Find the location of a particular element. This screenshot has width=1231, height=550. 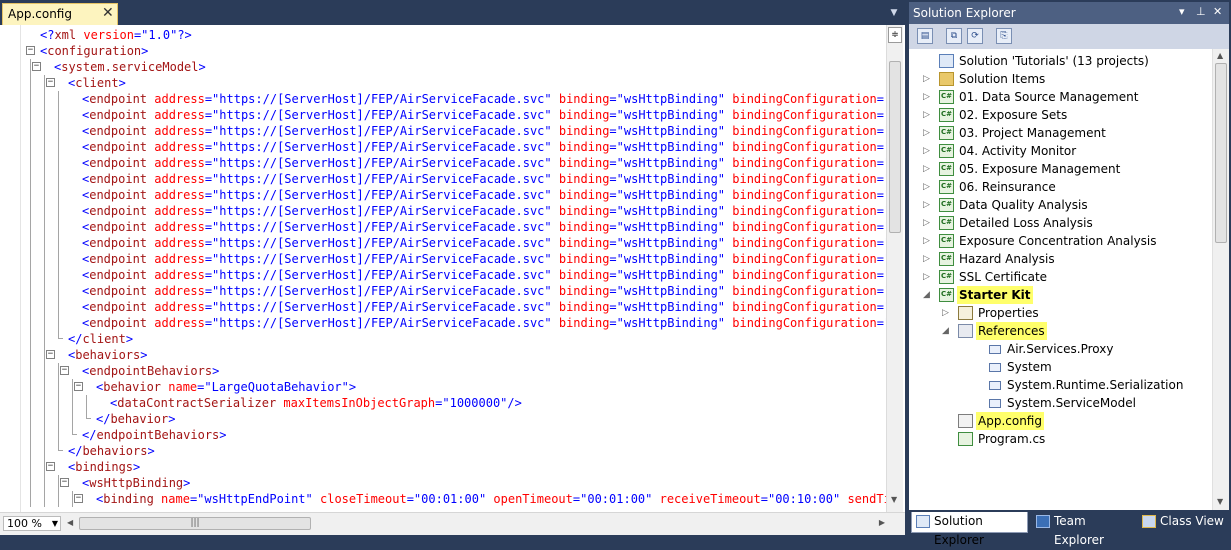

tree-node-label: 03. Project Management is located at coordinates (1032, 133).